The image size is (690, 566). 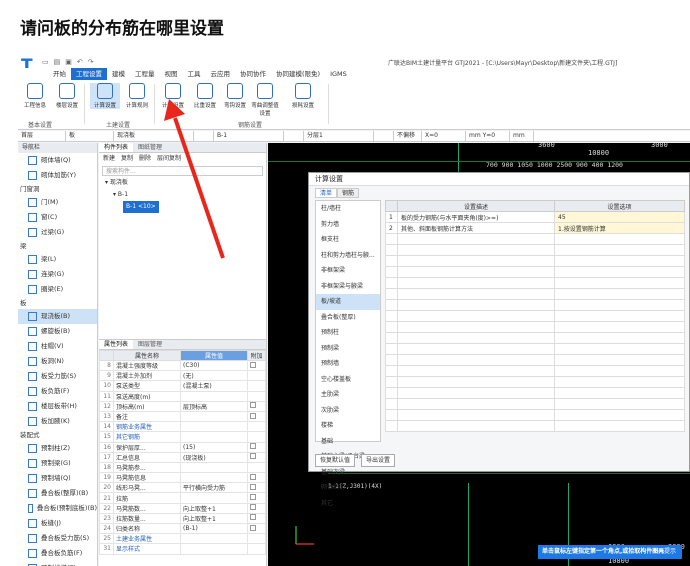 I want to click on tool-button-2: 删除, so click(x=145, y=159).